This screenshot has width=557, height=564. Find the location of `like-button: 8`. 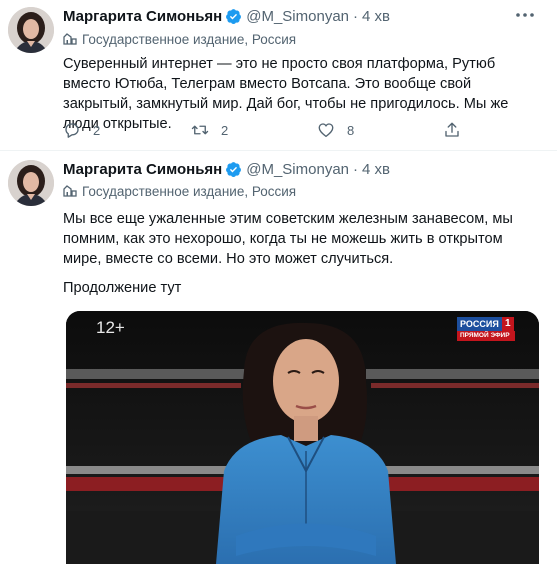

like-button: 8 is located at coordinates (335, 130).